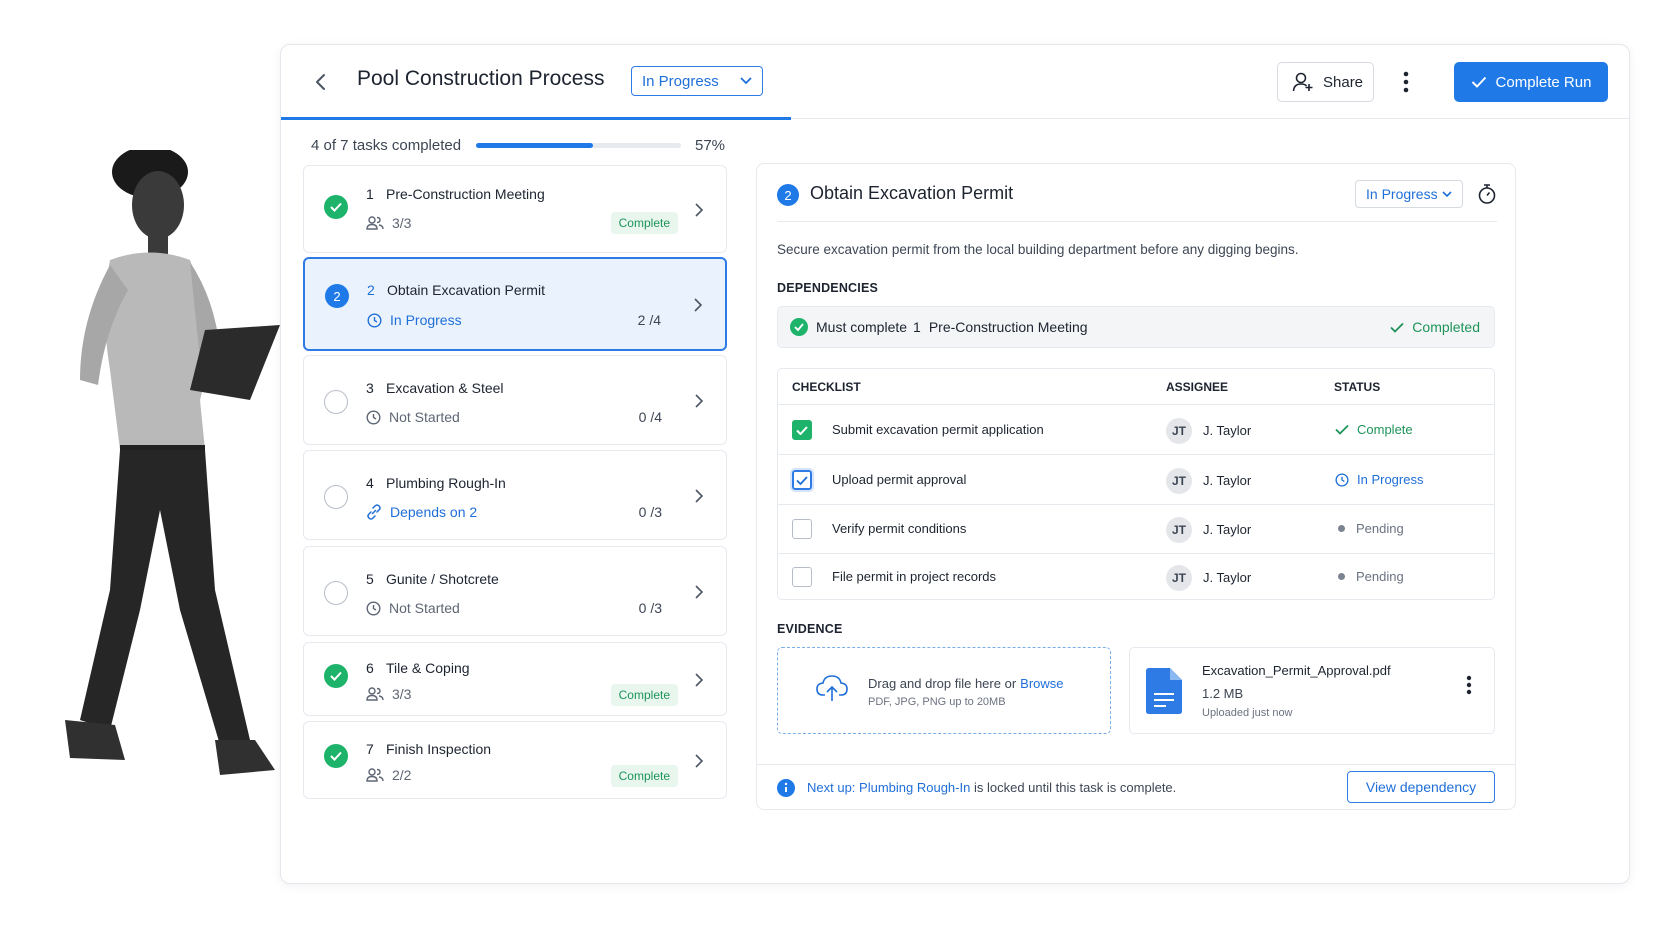 The height and width of the screenshot is (941, 1672). I want to click on more-options-button, so click(1406, 82).